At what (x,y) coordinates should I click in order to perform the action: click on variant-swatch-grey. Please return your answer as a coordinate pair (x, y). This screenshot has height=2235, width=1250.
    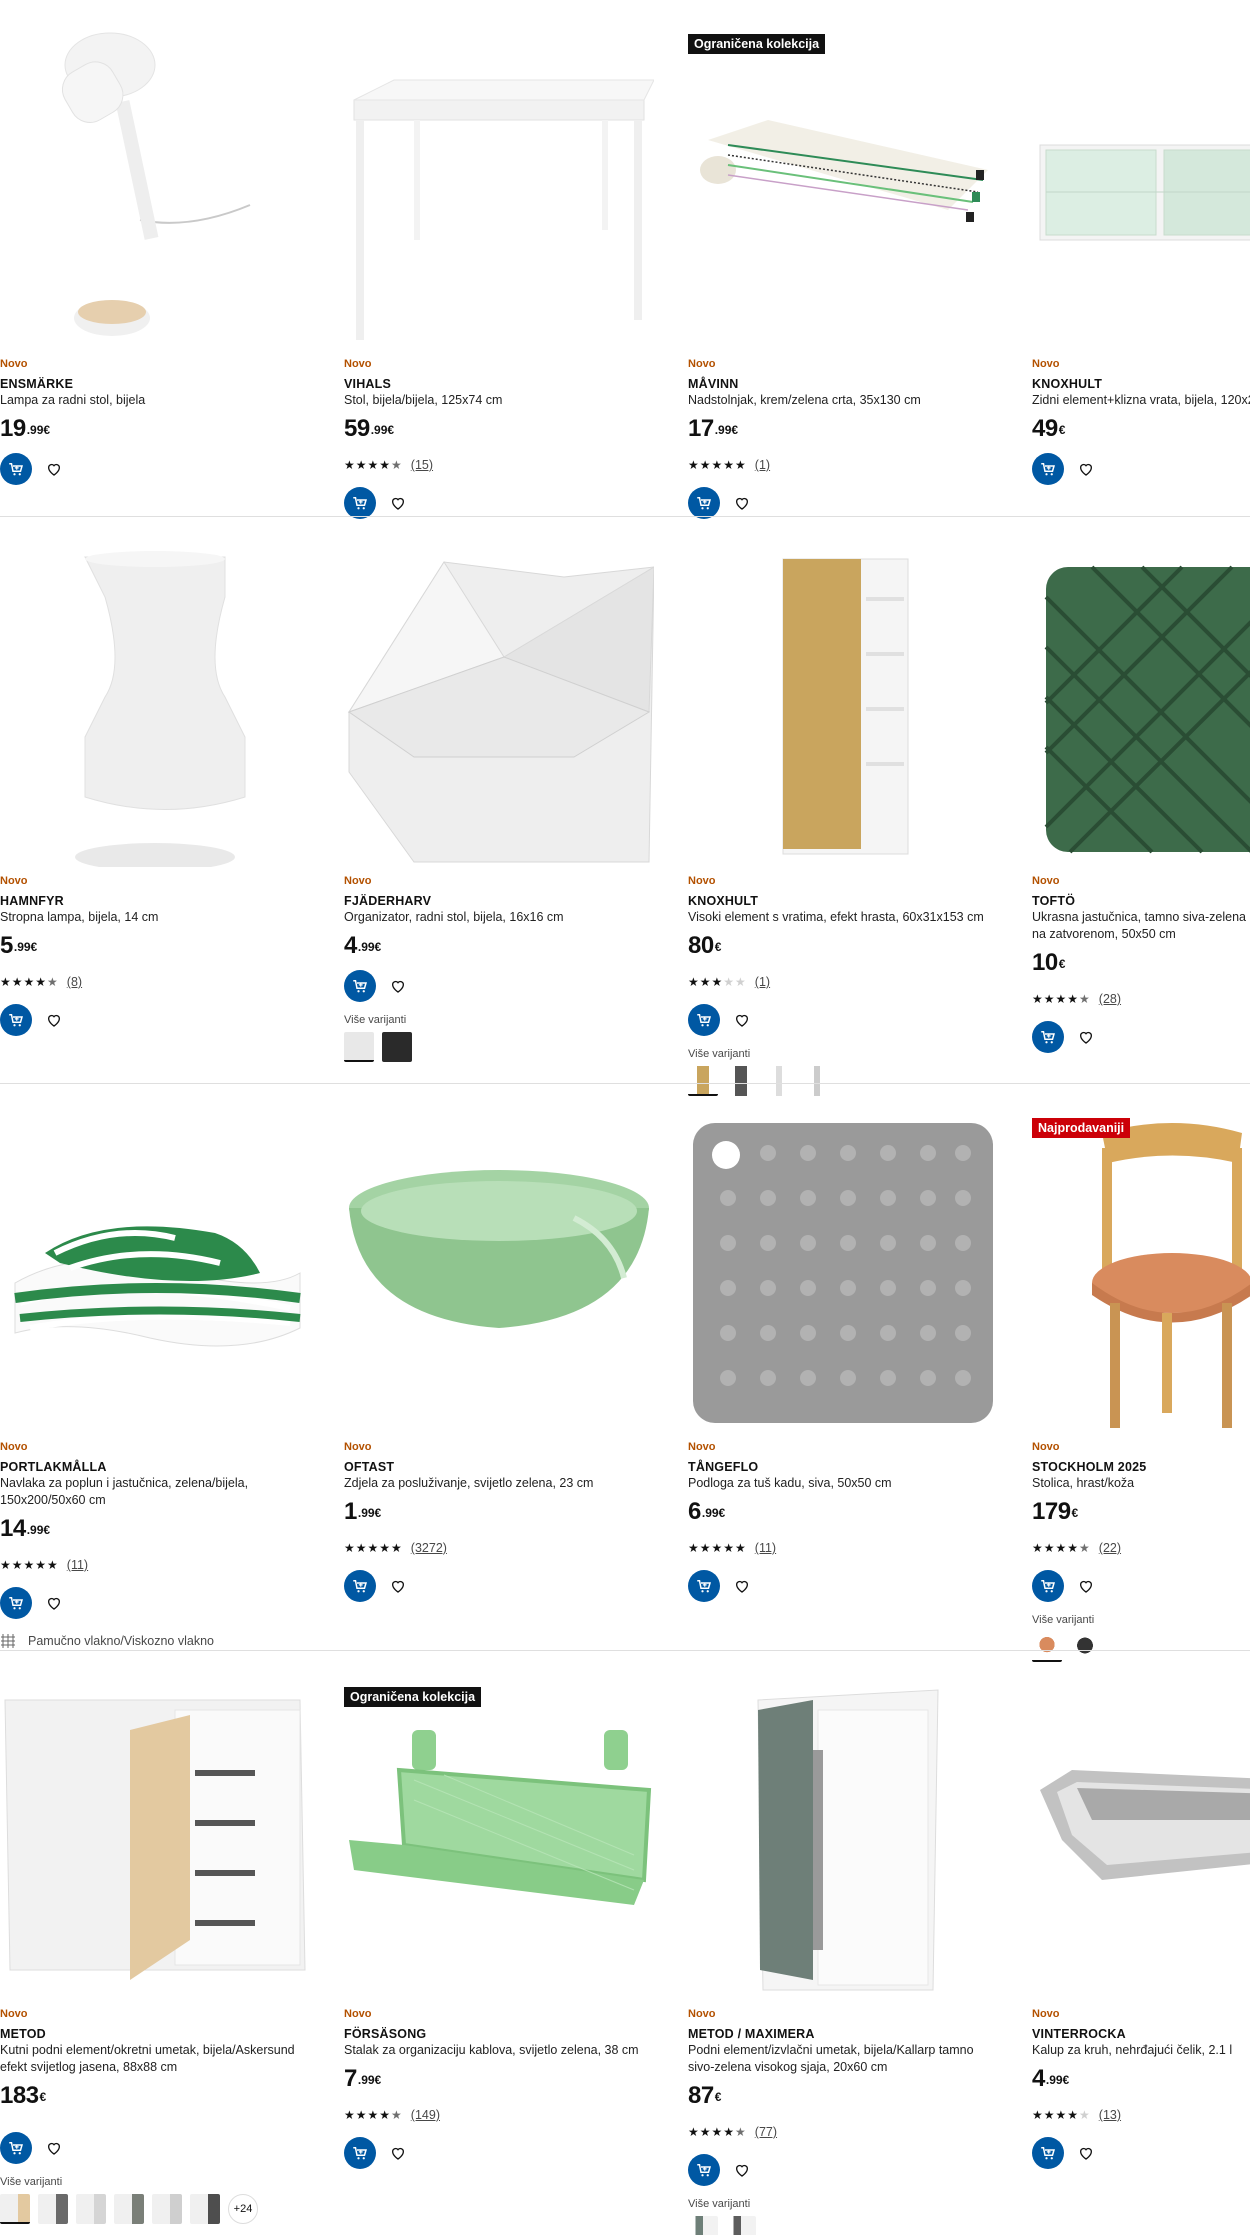
    Looking at the image, I should click on (741, 1081).